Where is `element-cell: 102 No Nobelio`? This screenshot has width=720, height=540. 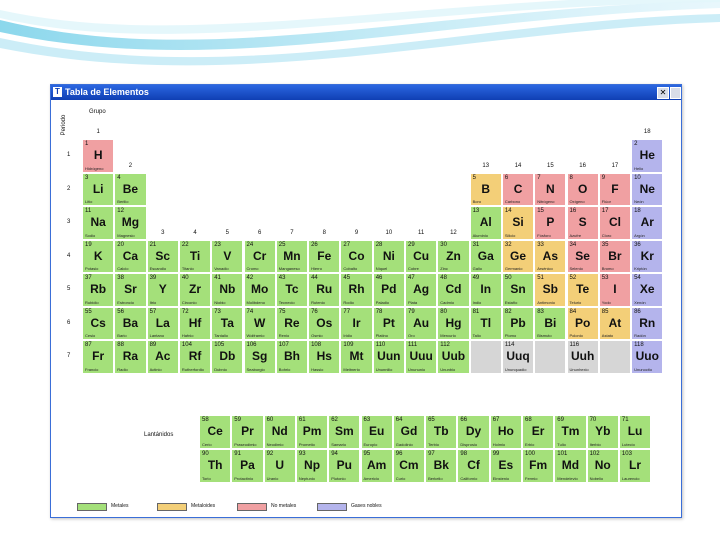
element-cell: 102 No Nobelio is located at coordinates (602, 466).